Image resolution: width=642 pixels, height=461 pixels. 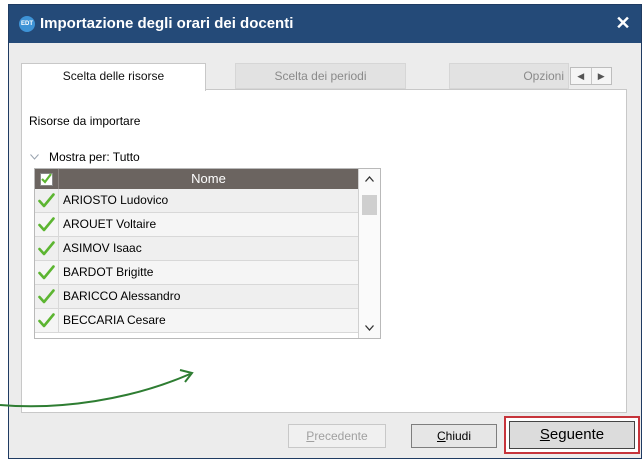 I want to click on tab-scroll-right-icon: ▶, so click(x=602, y=76).